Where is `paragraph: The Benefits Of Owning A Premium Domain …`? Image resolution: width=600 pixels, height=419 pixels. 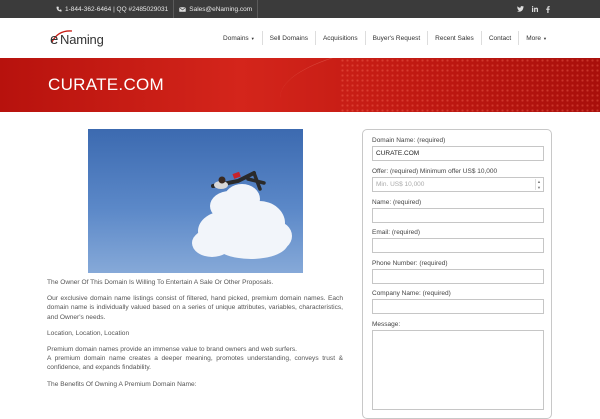
paragraph: The Benefits Of Owning A Premium Domain … is located at coordinates (122, 384).